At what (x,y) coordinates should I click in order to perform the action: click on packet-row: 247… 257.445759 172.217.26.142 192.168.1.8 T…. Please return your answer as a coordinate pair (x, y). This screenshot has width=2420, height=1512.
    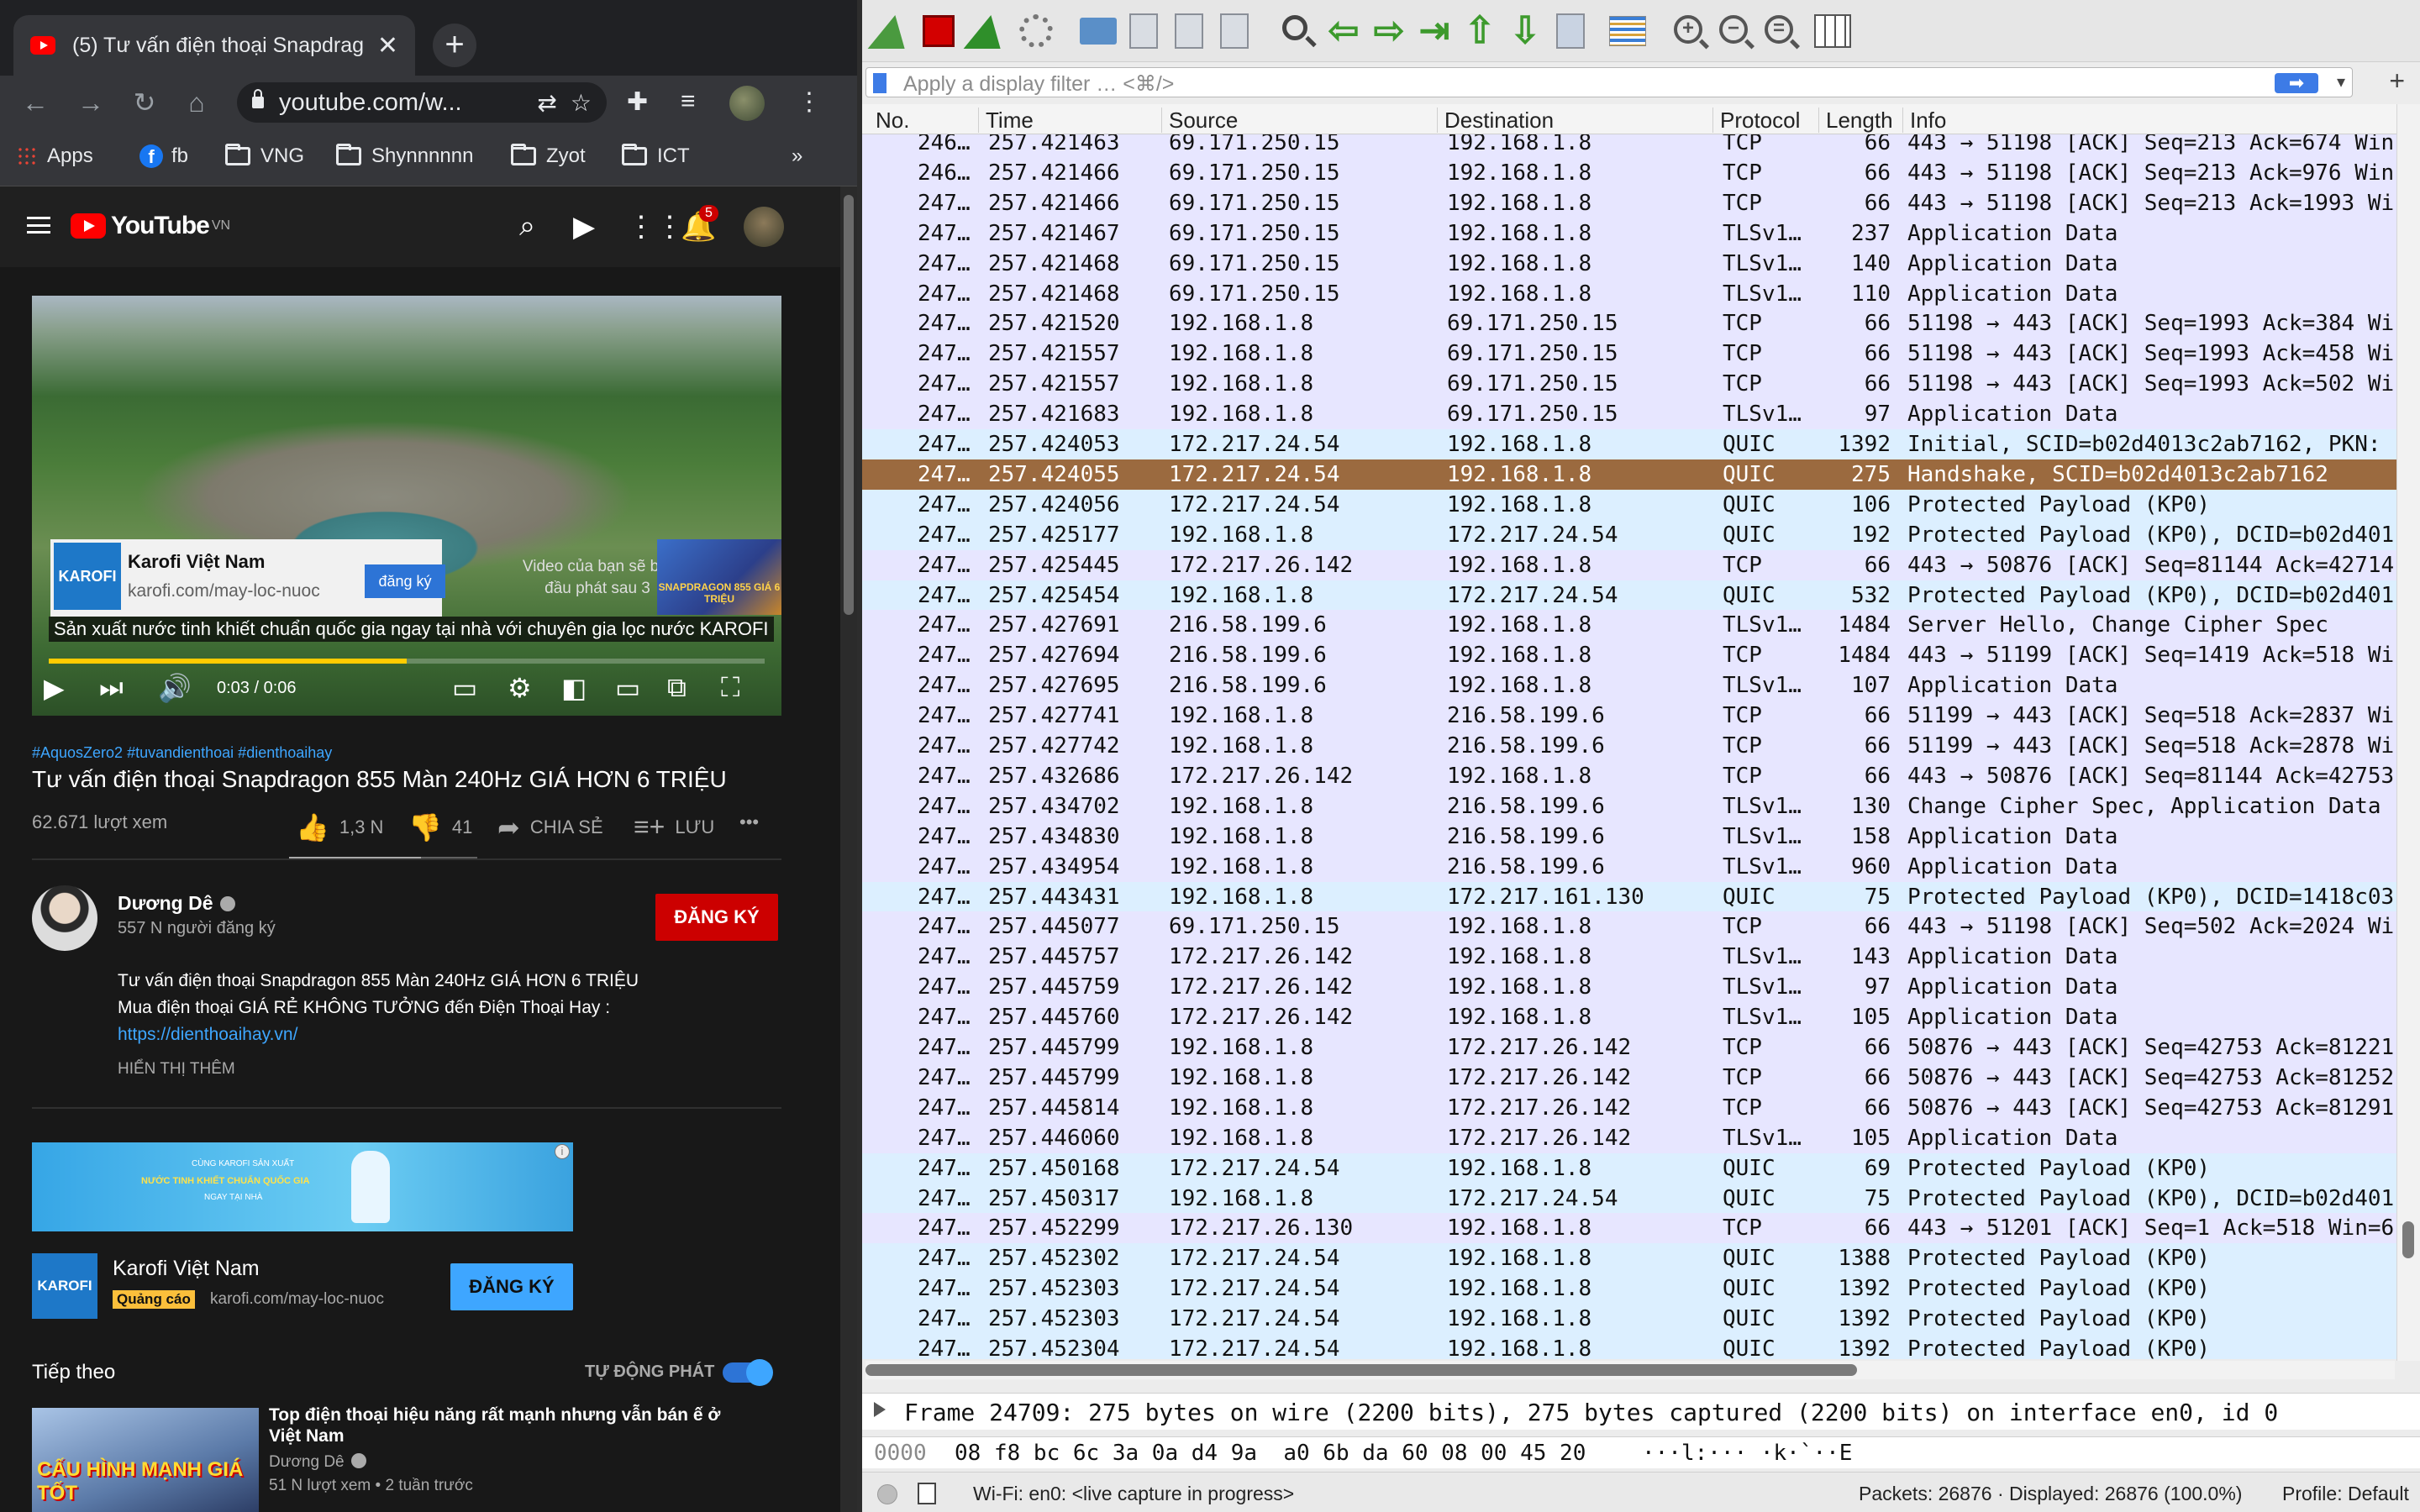
    Looking at the image, I should click on (1629, 987).